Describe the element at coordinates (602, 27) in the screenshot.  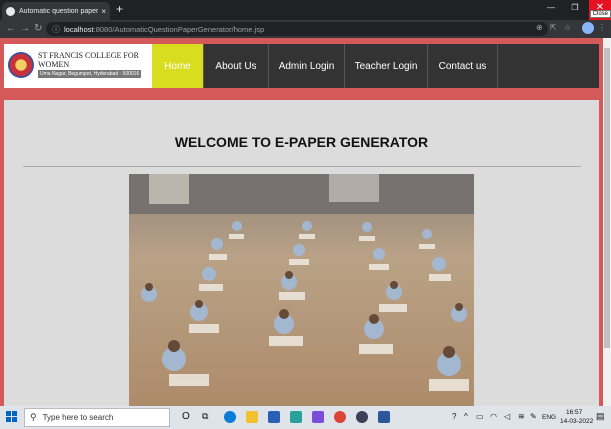
I see `menu-icon: ⋮` at that location.